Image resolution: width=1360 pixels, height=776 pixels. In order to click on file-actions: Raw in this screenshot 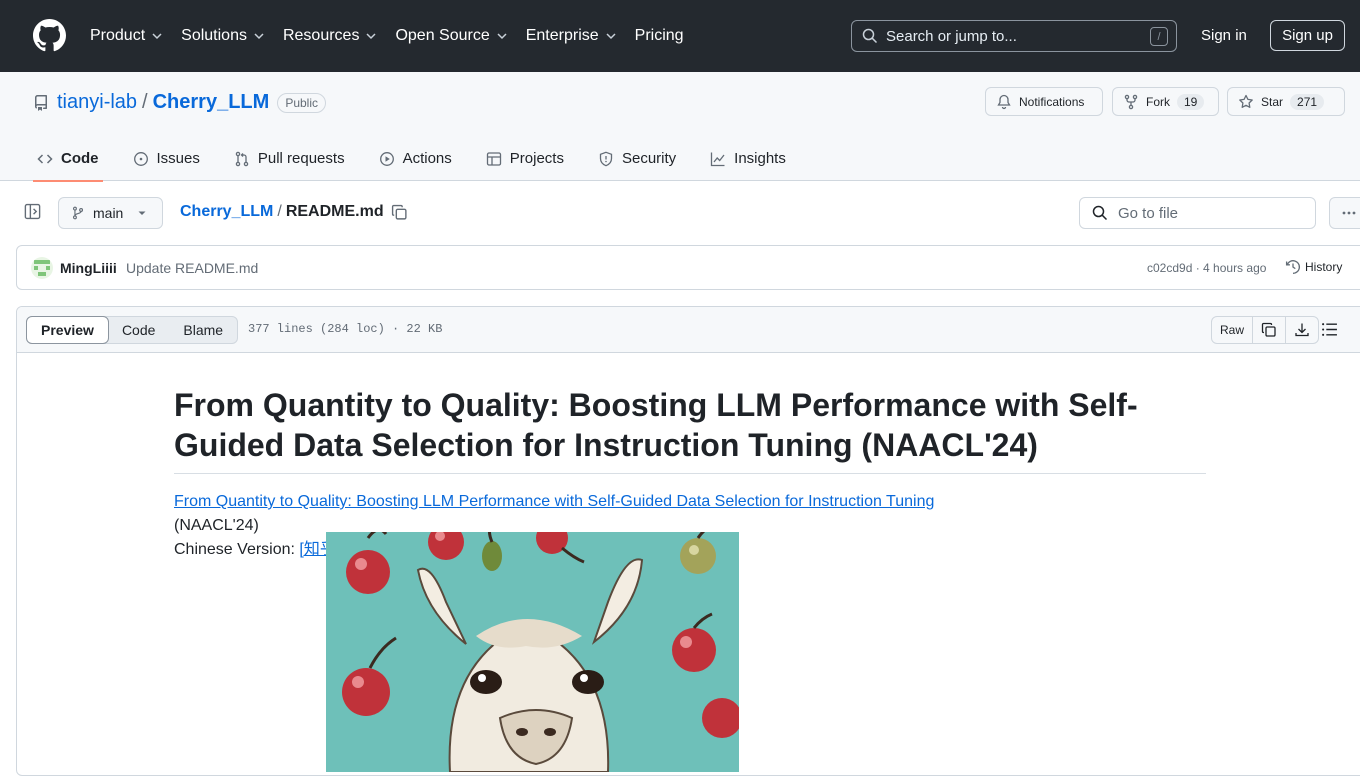, I will do `click(1265, 330)`.